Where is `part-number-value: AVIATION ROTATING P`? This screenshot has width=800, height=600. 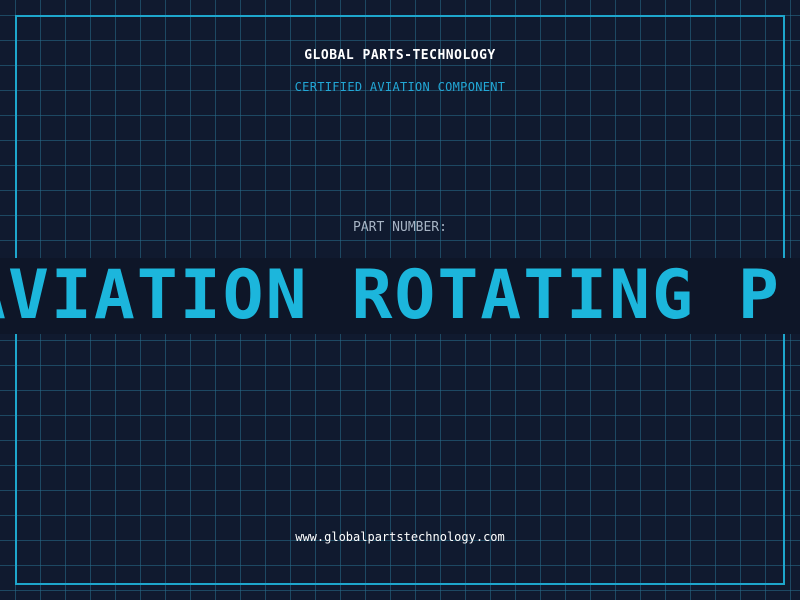
part-number-value: AVIATION ROTATING P is located at coordinates (390, 296).